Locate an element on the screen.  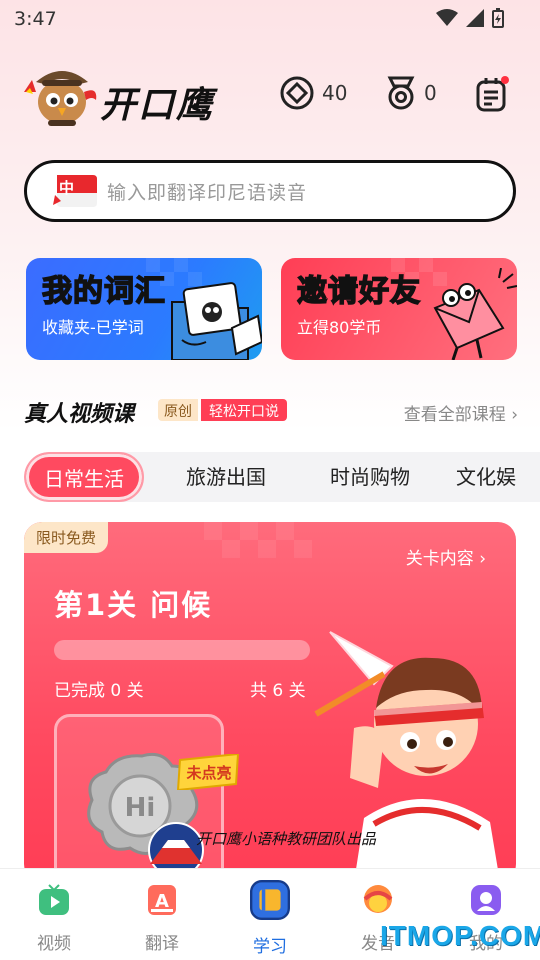
svg-text: A is located at coordinates (162, 901).